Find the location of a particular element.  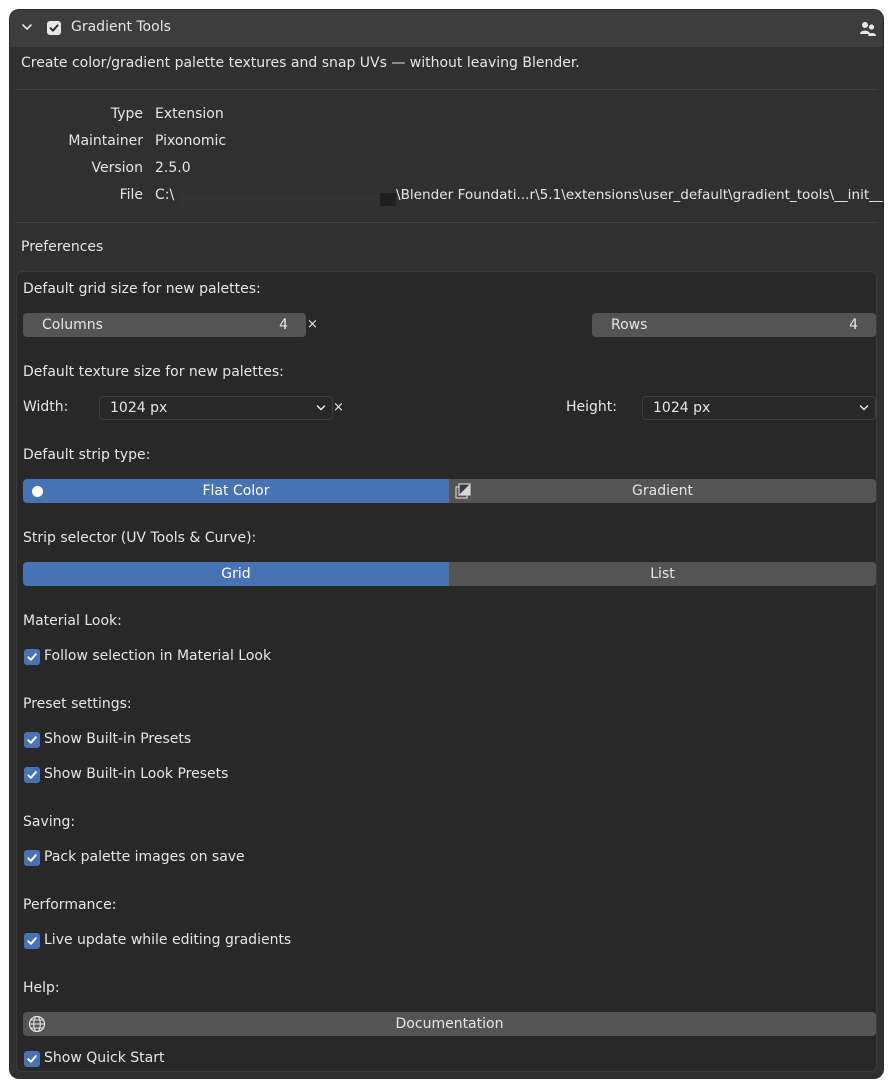

documentation-button: Documentation is located at coordinates (449, 1024).